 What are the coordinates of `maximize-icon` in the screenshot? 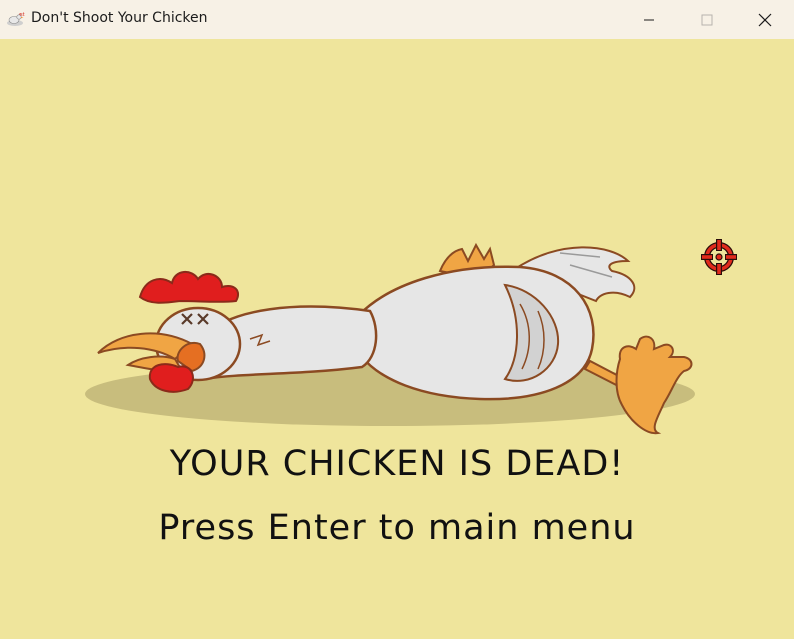 It's located at (707, 19).